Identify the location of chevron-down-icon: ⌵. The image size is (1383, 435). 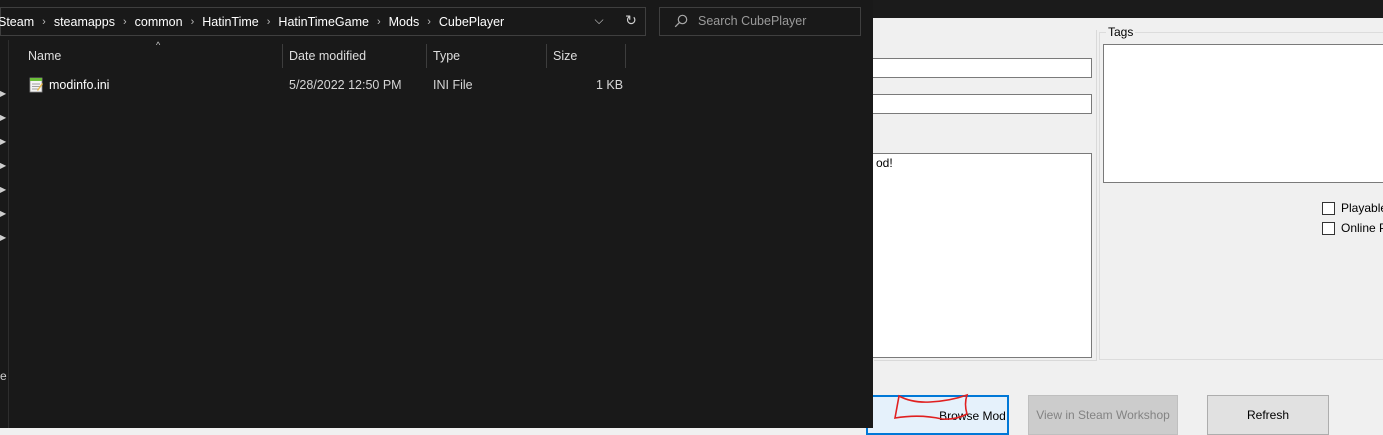
(599, 21).